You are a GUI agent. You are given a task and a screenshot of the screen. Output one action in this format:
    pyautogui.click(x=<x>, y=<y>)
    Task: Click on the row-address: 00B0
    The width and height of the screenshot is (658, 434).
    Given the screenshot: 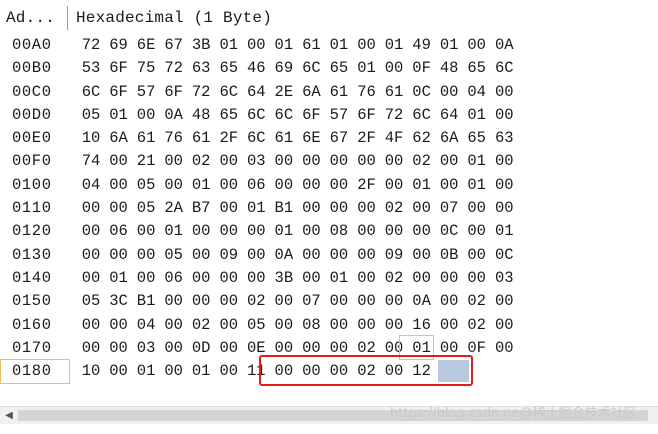 What is the action you would take?
    pyautogui.click(x=40, y=68)
    